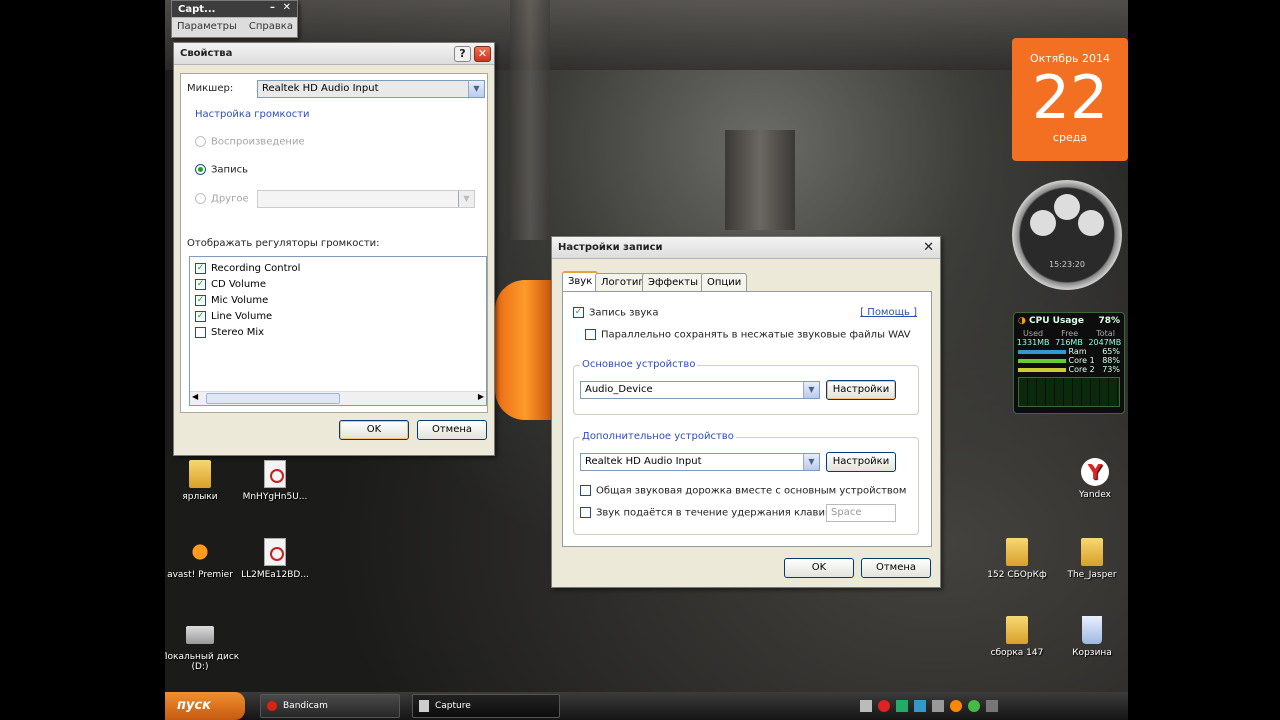 Image resolution: width=1280 pixels, height=720 pixels. I want to click on chevron-down-icon: ▼, so click(466, 199).